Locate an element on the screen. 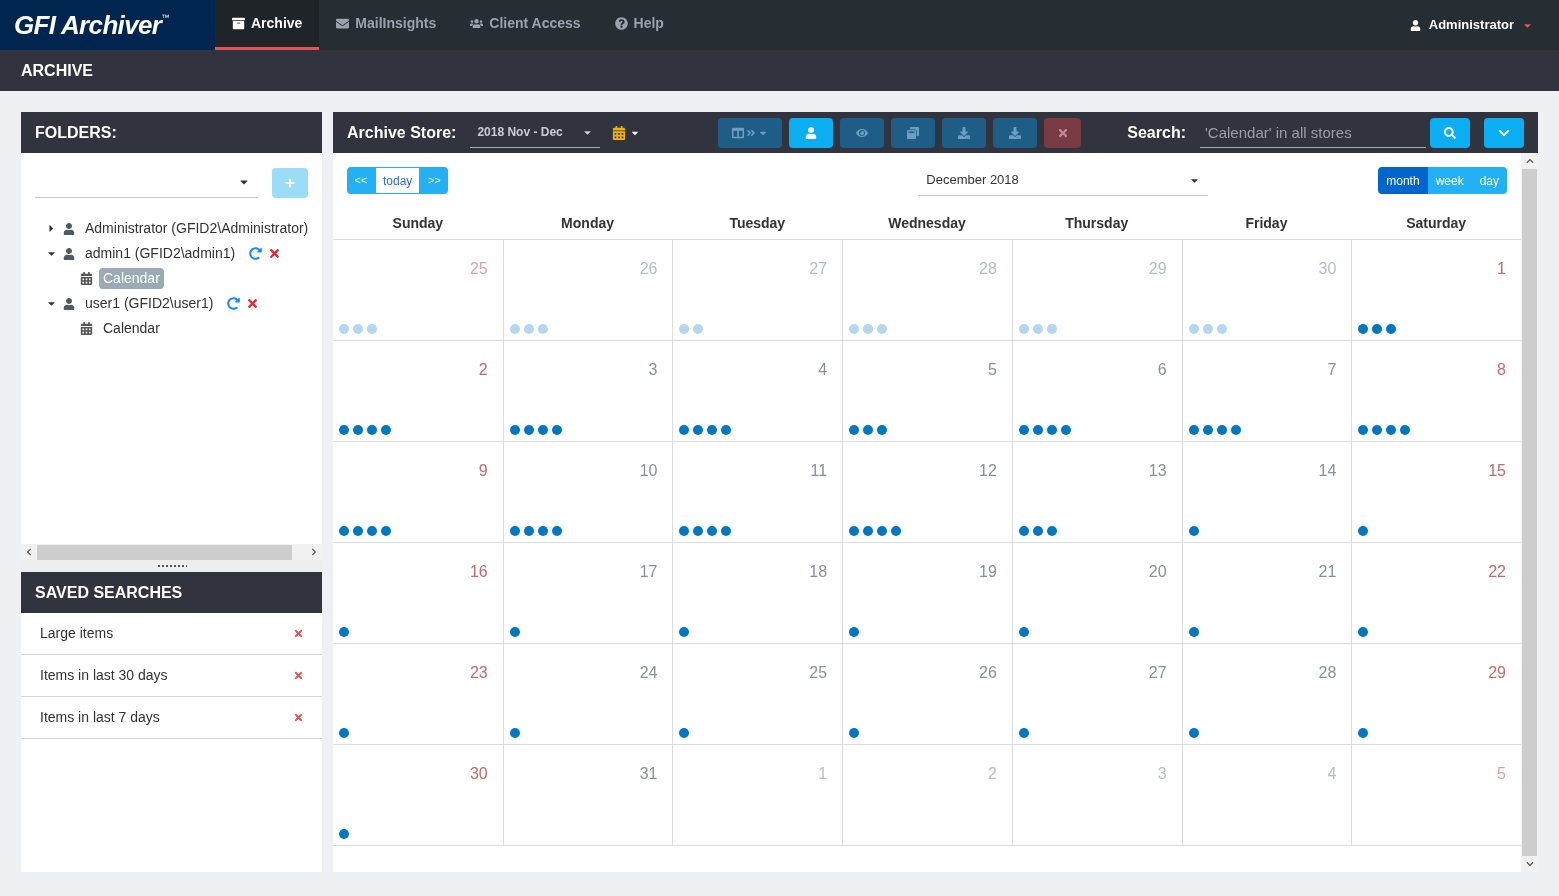 Image resolution: width=1559 pixels, height=896 pixels. chevron-down-icon is located at coordinates (1529, 864).